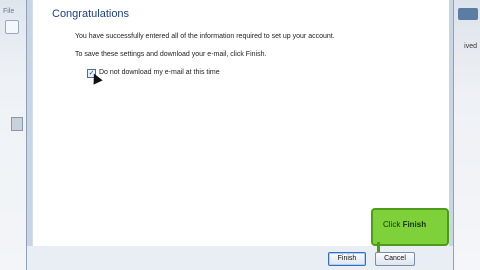 This screenshot has width=480, height=270. Describe the element at coordinates (13, 135) in the screenshot. I see `background-window-left: File` at that location.